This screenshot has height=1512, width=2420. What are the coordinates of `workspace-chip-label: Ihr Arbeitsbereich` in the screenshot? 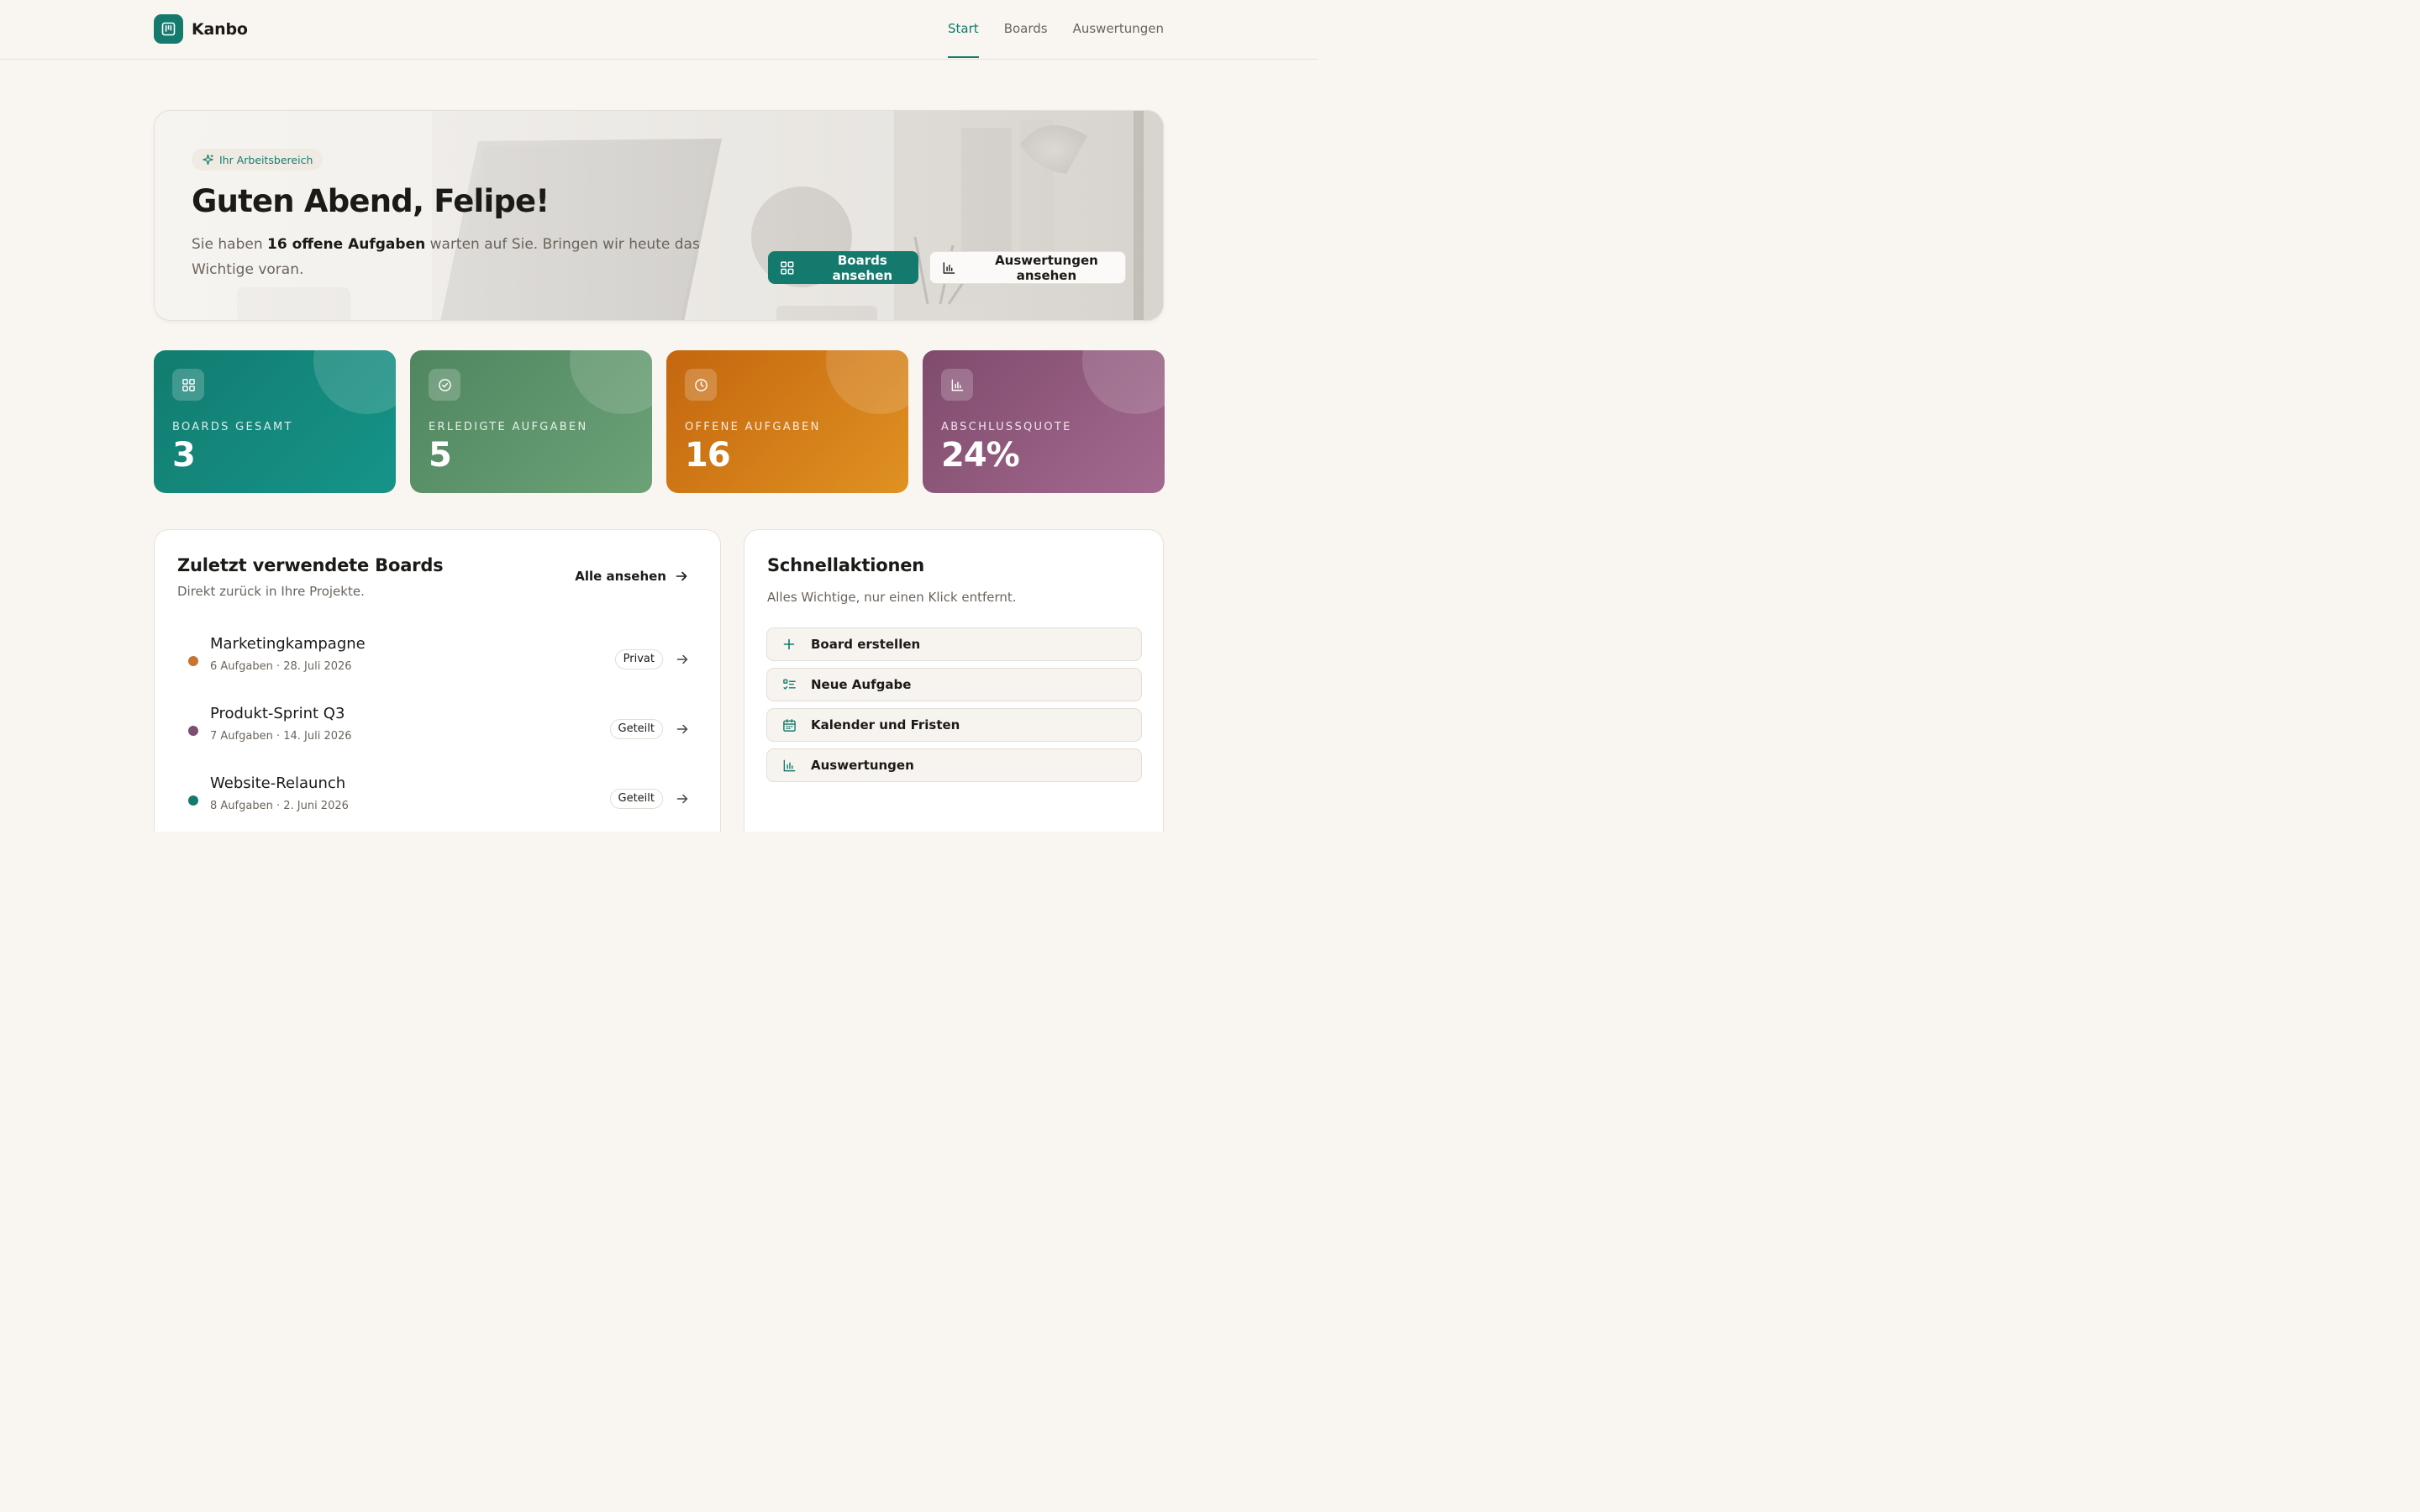 It's located at (266, 159).